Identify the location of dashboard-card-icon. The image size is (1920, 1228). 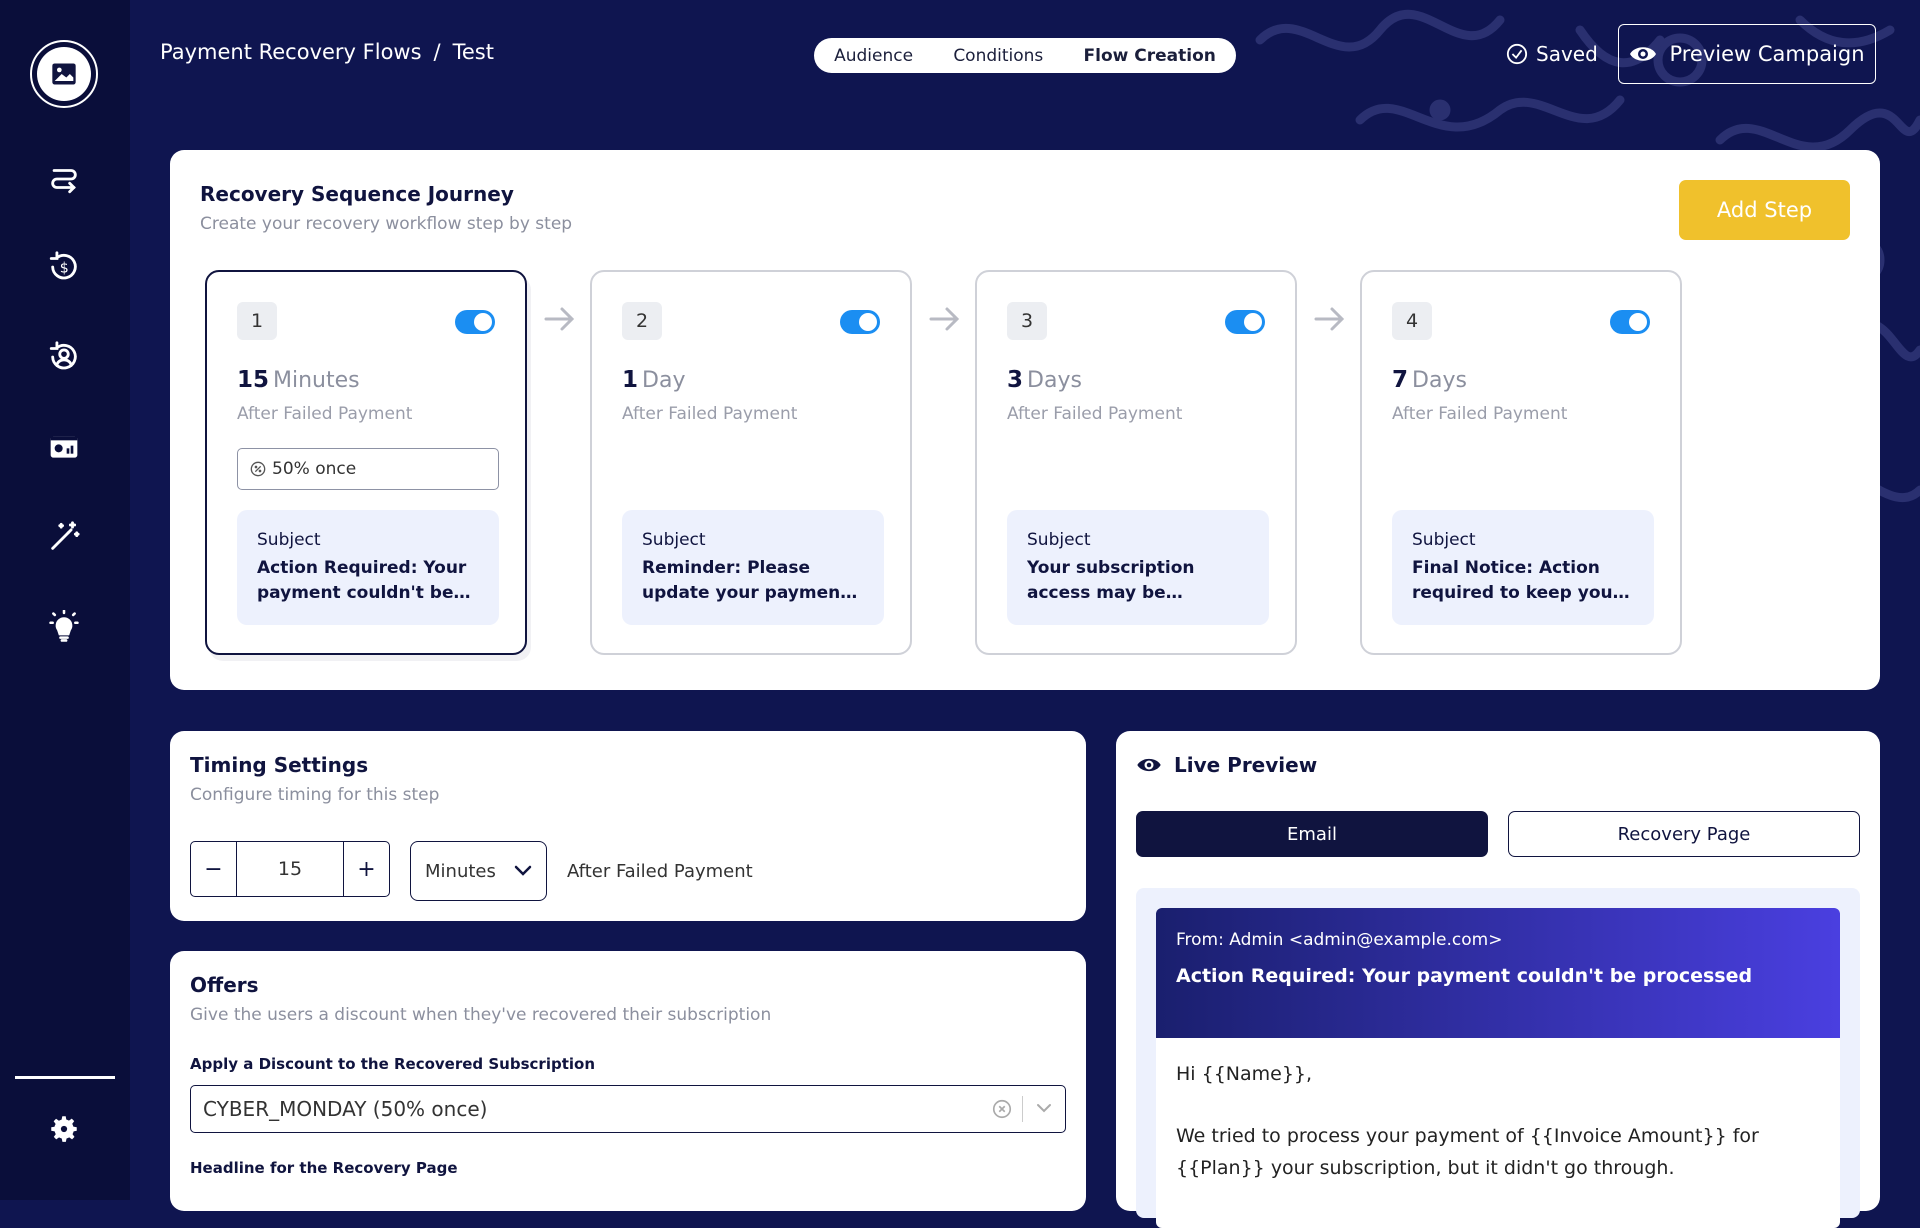
(64, 447).